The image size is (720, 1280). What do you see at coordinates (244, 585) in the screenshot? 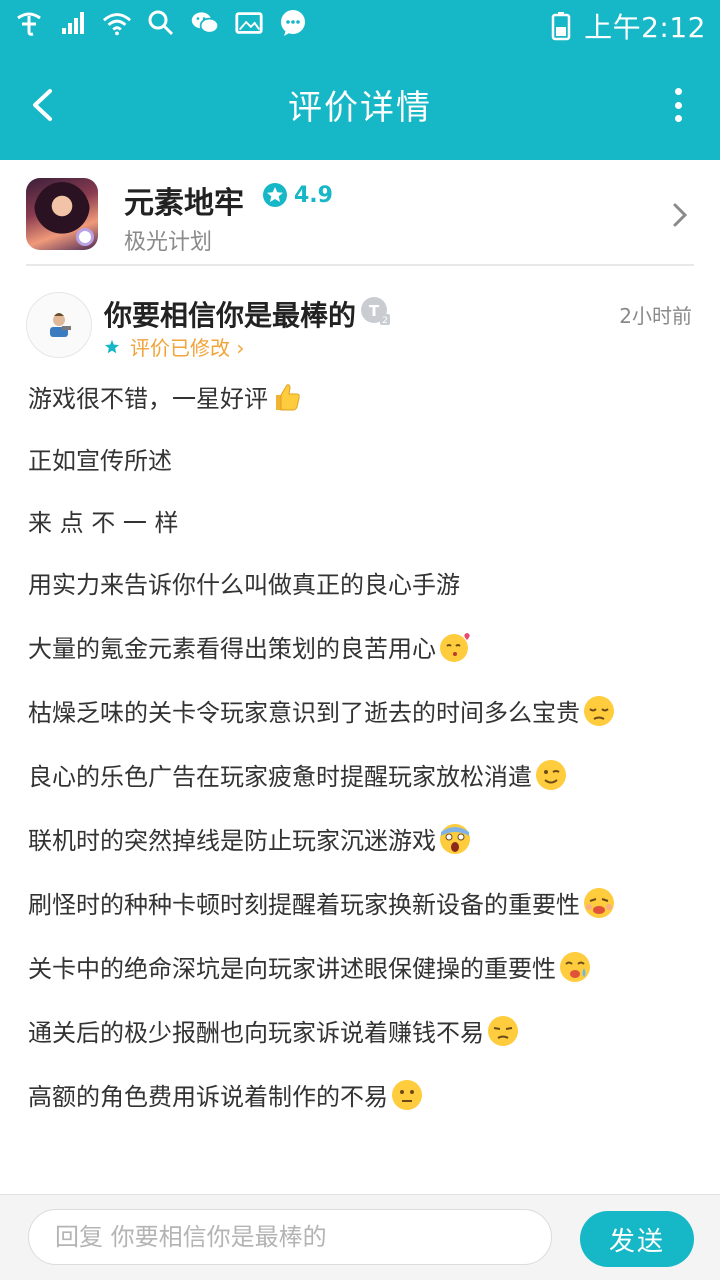
I see `review-line-text: 用实力来告诉你什么叫做真正的良心手游` at bounding box center [244, 585].